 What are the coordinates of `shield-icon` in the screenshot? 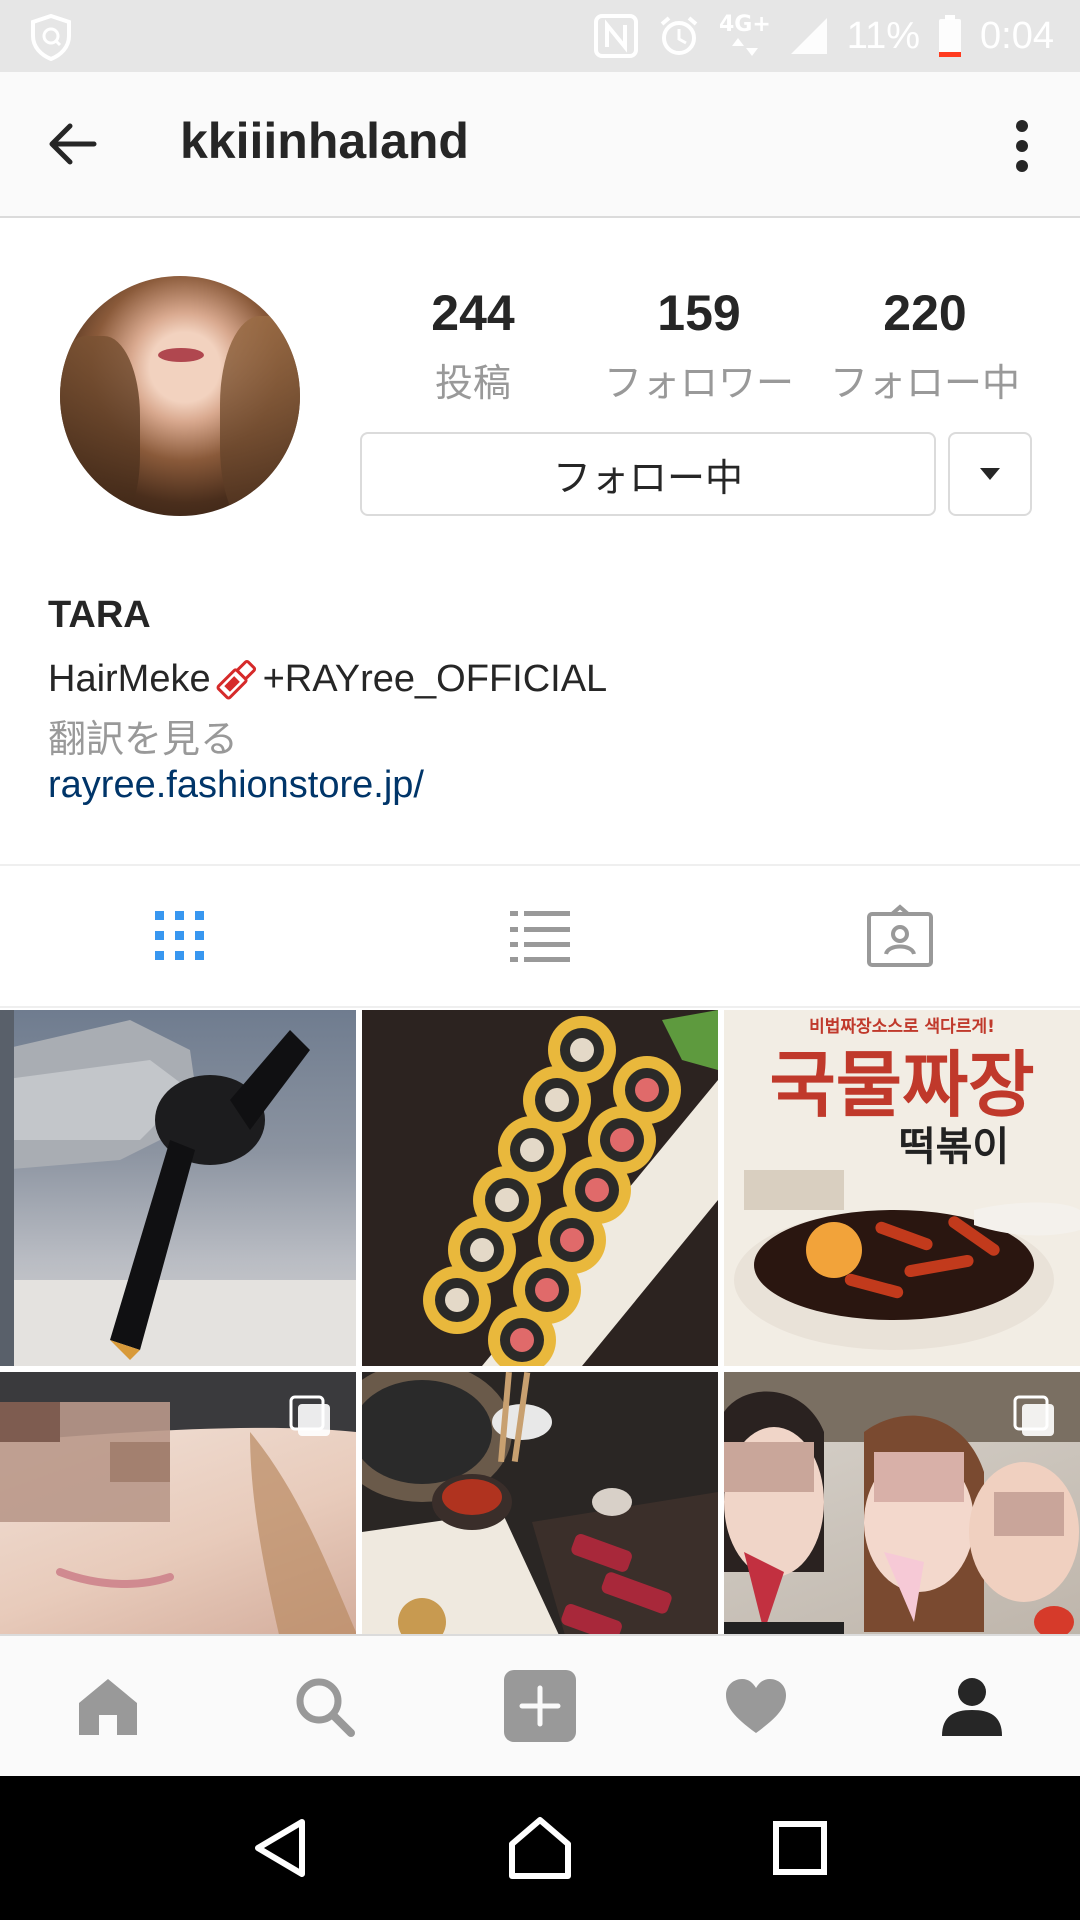 It's located at (51, 37).